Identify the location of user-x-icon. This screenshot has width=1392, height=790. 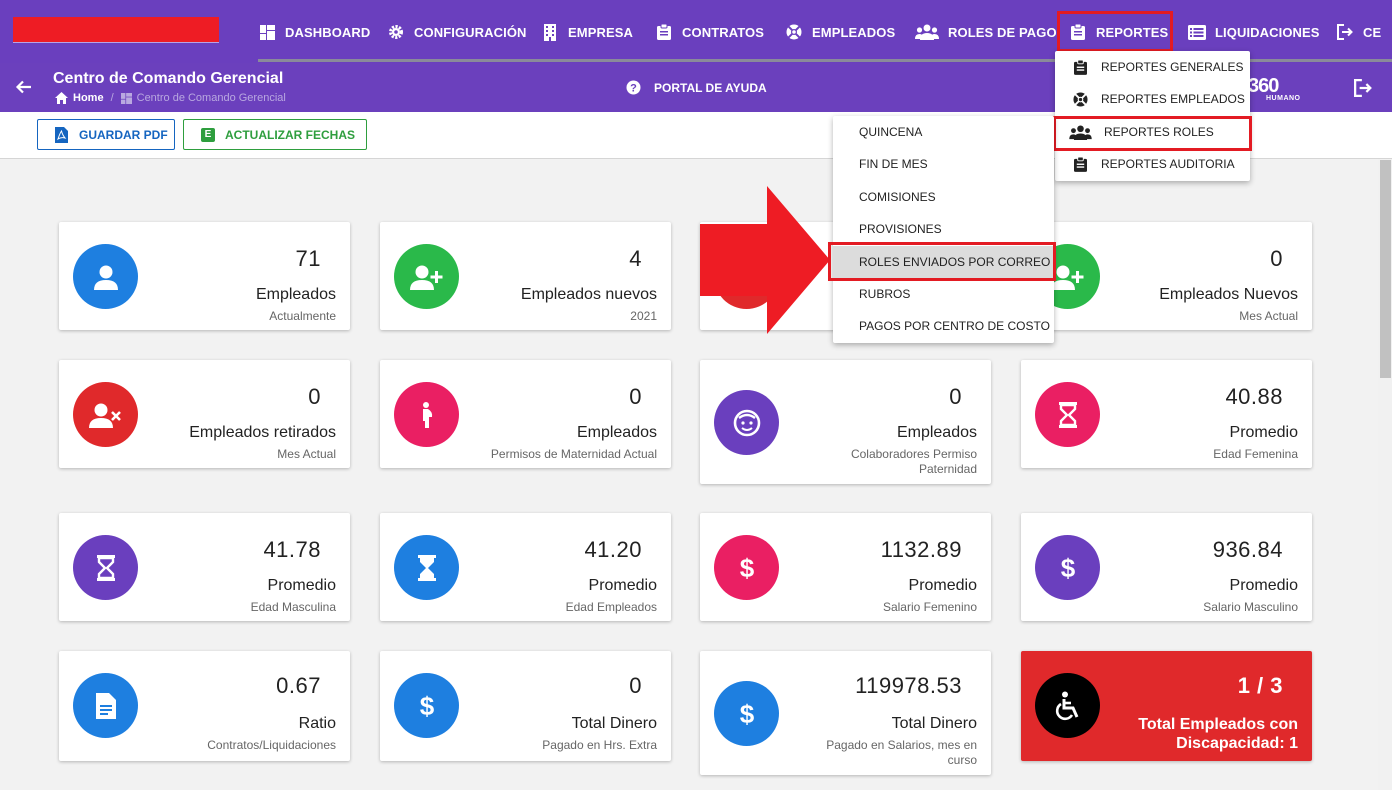
(105, 415).